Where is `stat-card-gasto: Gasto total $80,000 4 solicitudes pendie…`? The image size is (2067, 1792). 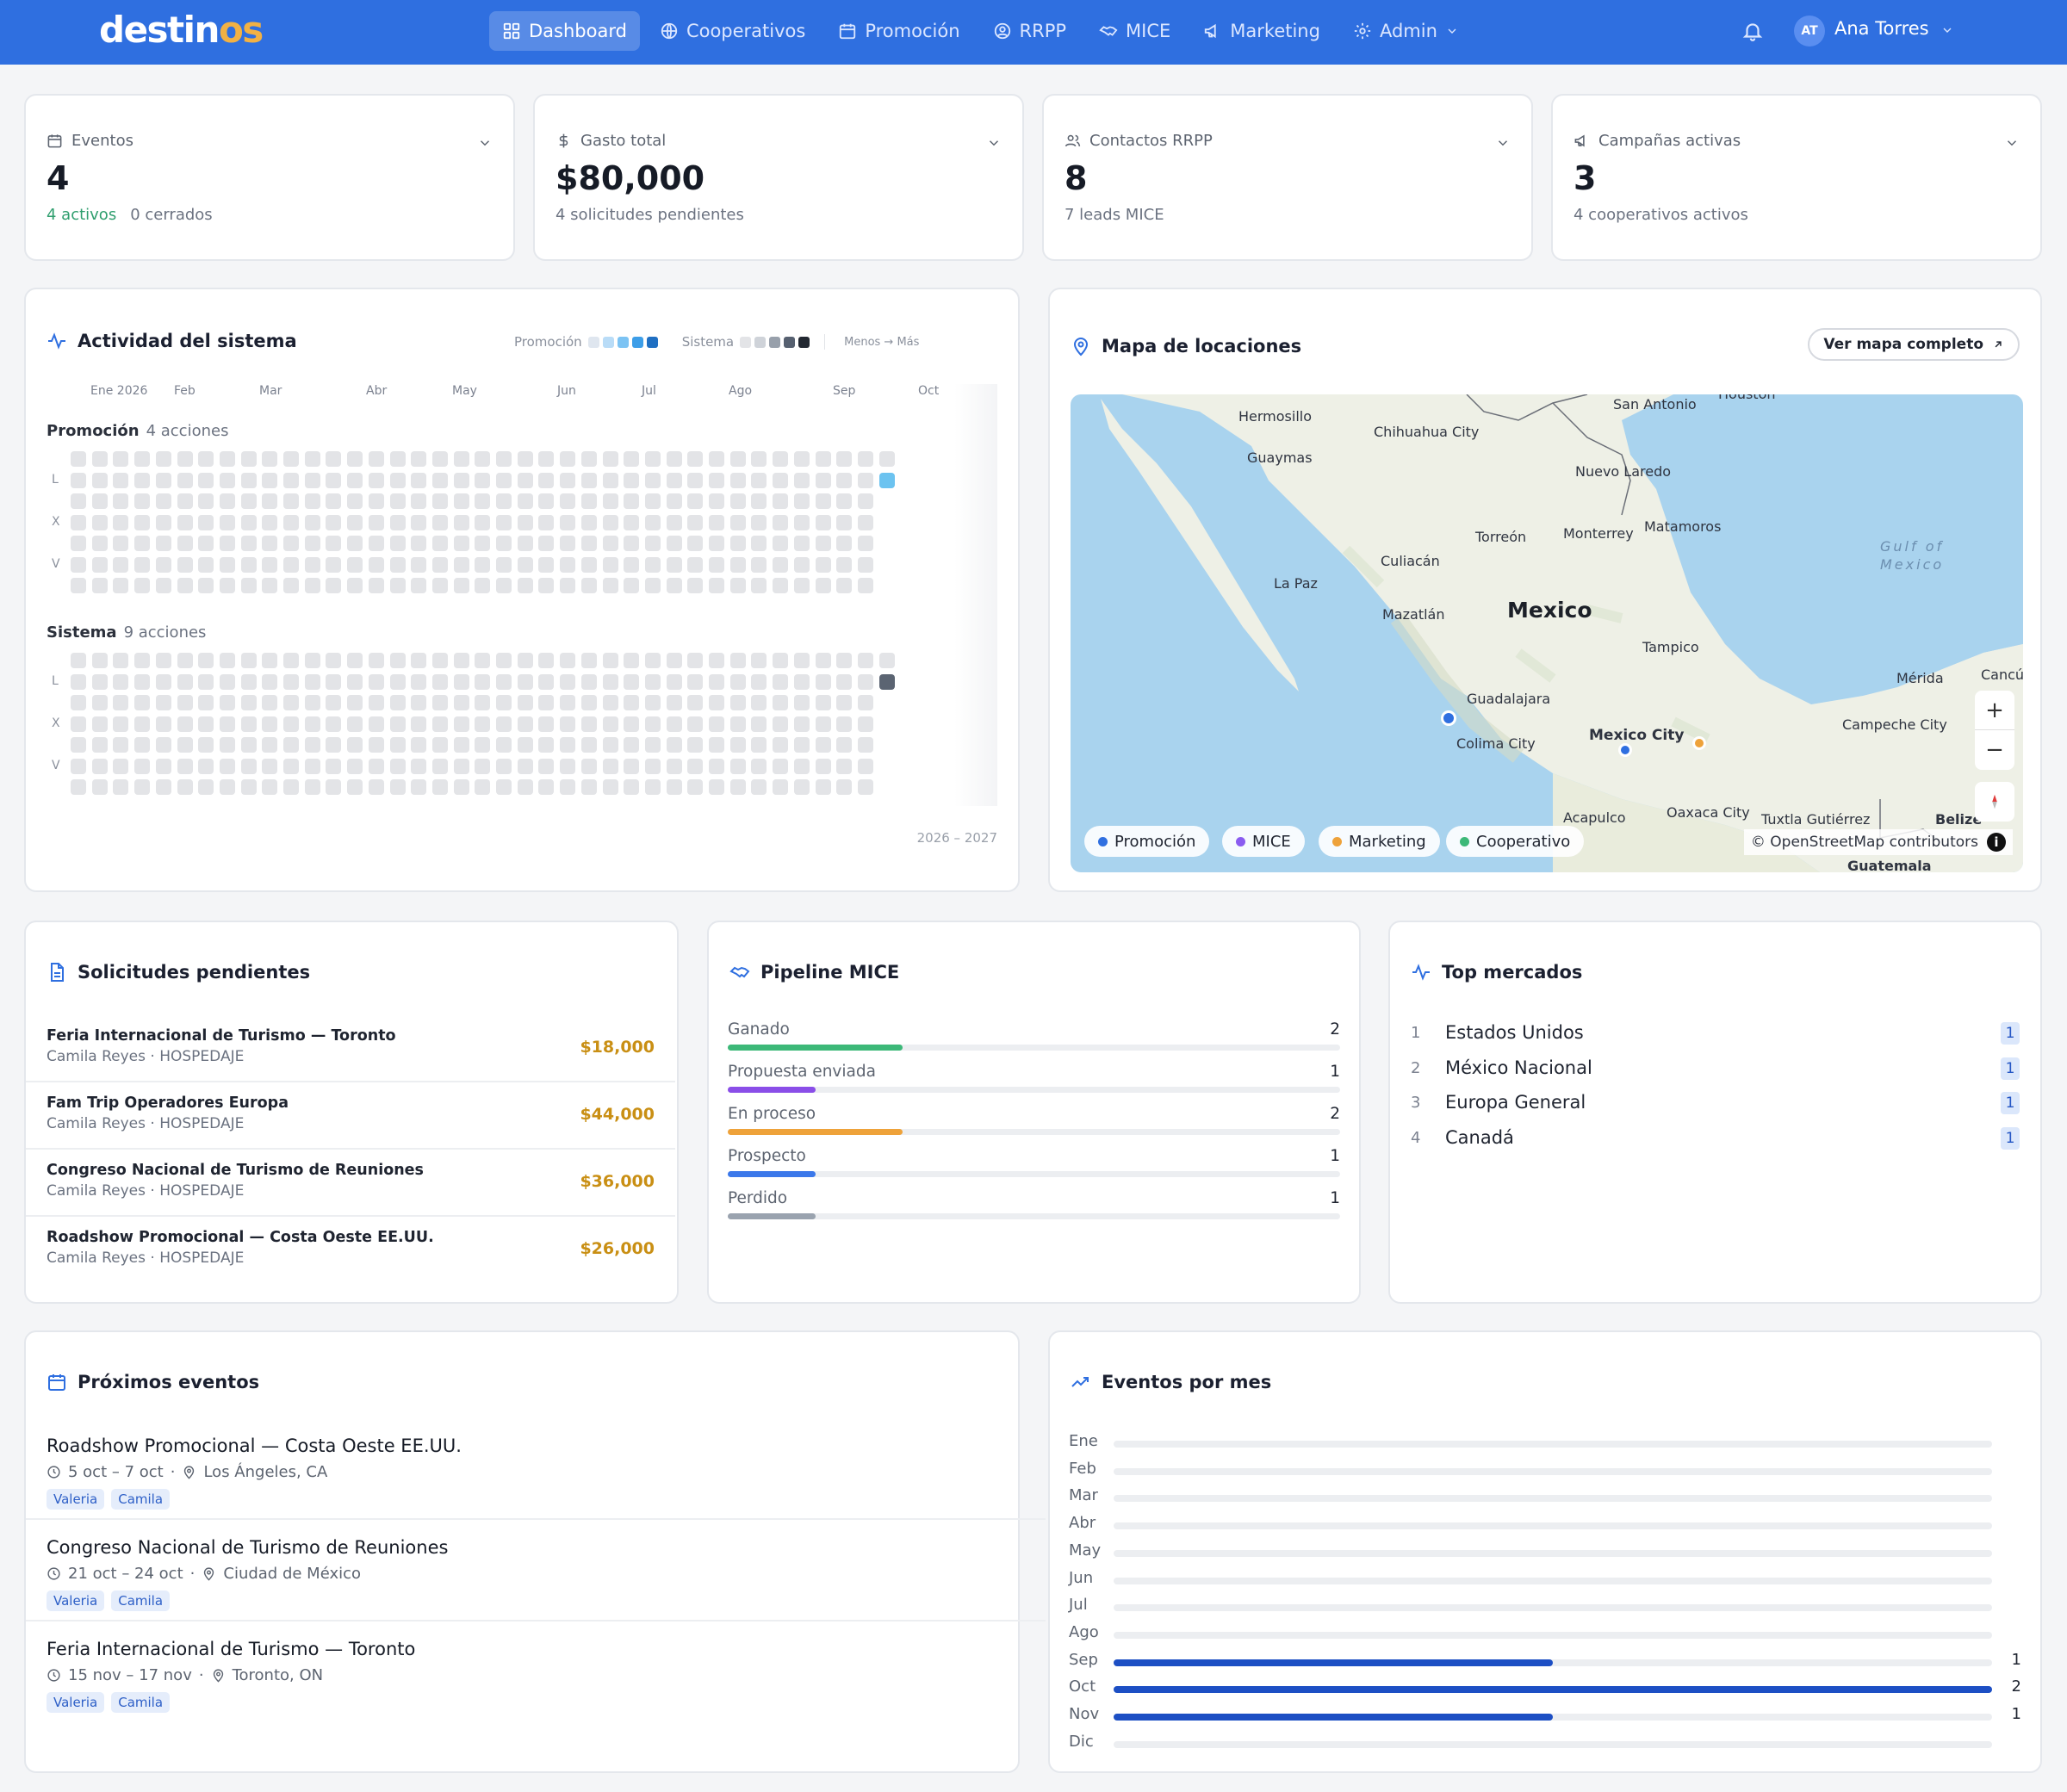
stat-card-gasto: Gasto total $80,000 4 solicitudes pendie… is located at coordinates (778, 177).